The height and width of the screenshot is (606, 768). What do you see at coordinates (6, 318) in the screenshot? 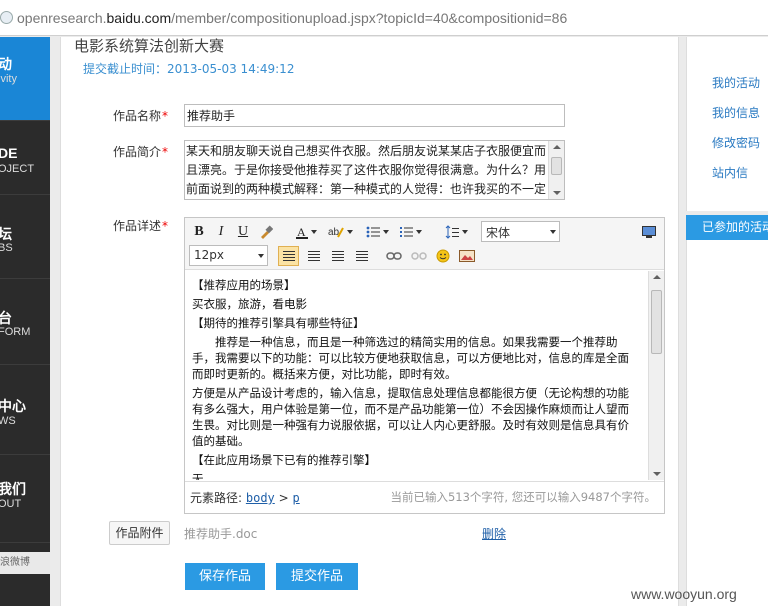
I see `nav-item-label: 台` at bounding box center [6, 318].